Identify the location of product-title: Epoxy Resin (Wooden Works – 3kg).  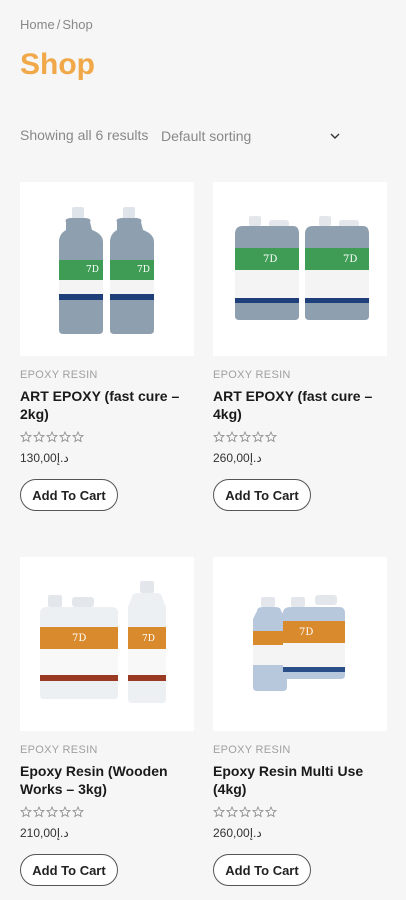
(107, 780).